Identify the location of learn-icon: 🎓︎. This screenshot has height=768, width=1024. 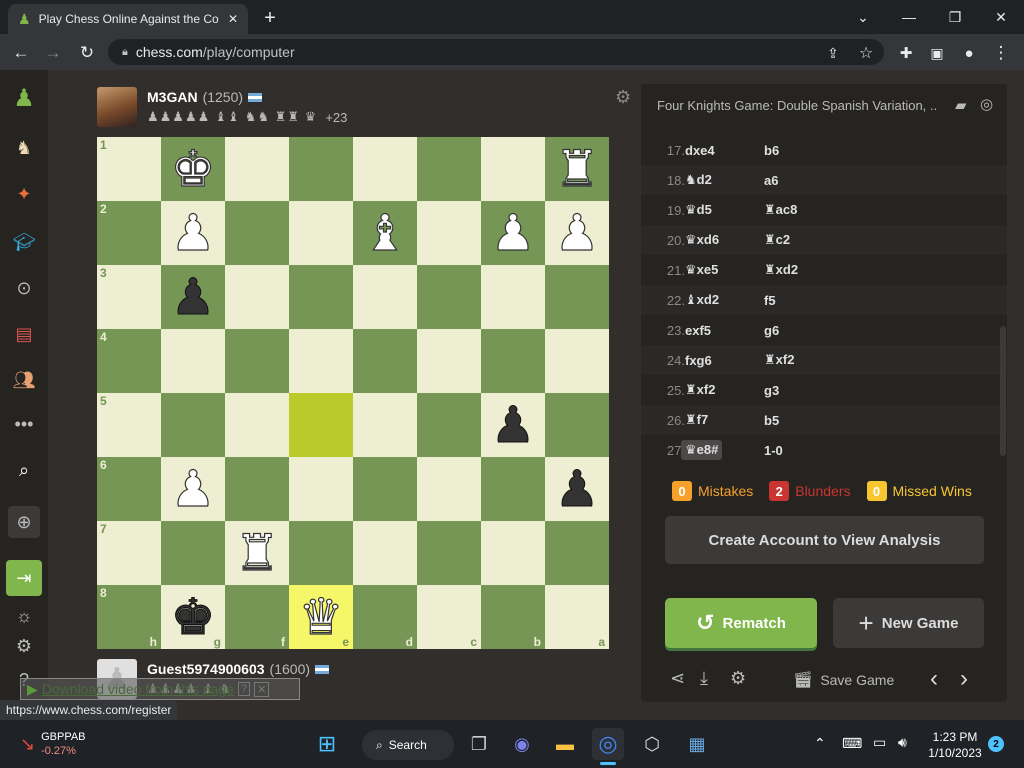
(24, 242).